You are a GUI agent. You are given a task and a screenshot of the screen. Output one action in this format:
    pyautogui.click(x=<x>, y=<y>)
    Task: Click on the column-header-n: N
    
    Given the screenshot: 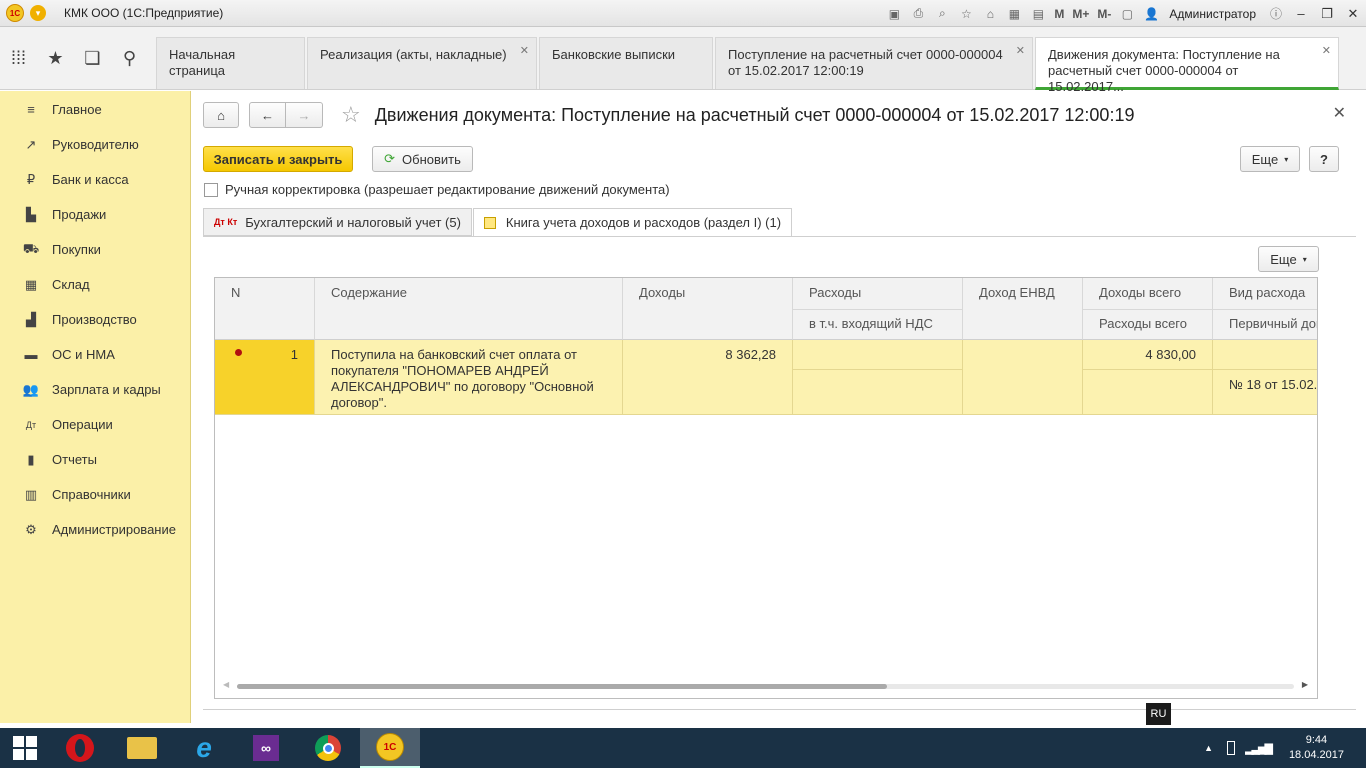 What is the action you would take?
    pyautogui.click(x=265, y=309)
    